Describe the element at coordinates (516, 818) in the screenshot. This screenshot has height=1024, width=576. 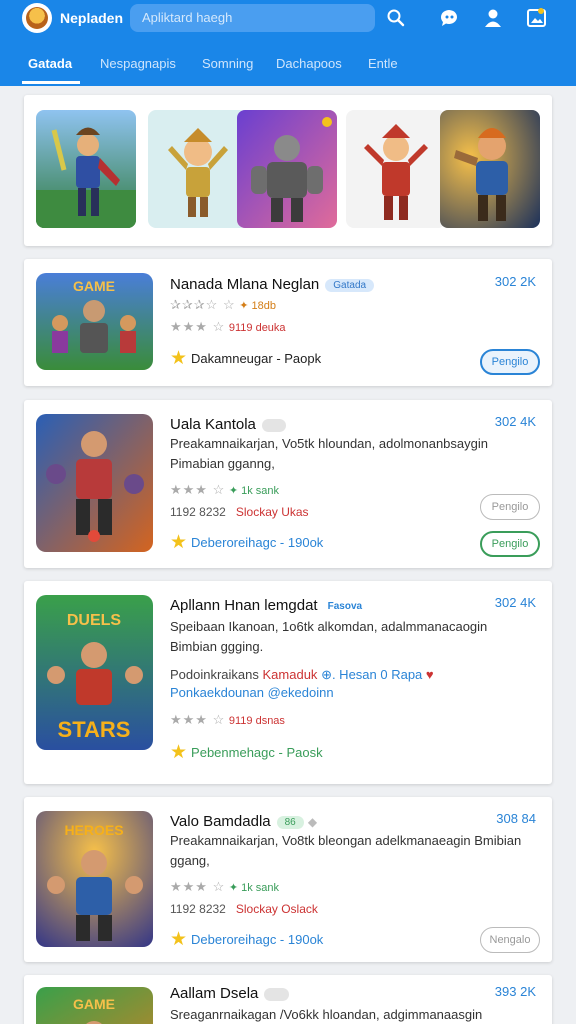
I see `app-size: 308 84` at that location.